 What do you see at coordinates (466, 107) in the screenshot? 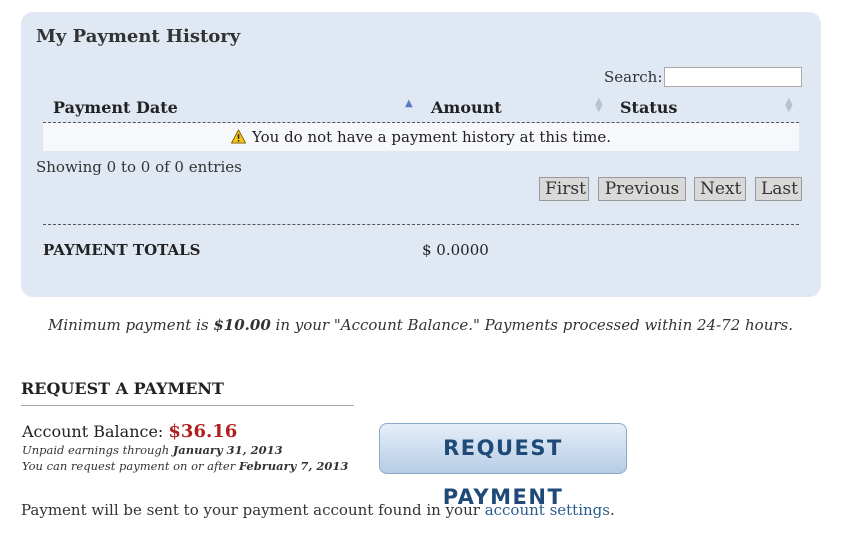
I see `column-header-amount: Amount` at bounding box center [466, 107].